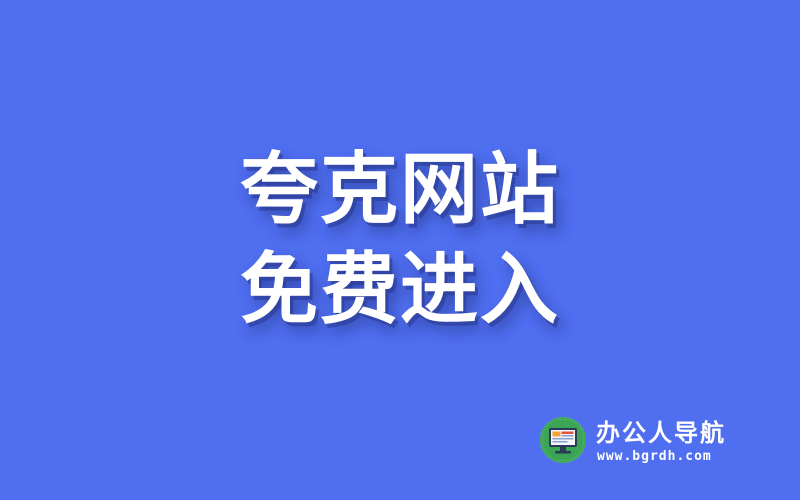  I want to click on brand-logo, so click(563, 440).